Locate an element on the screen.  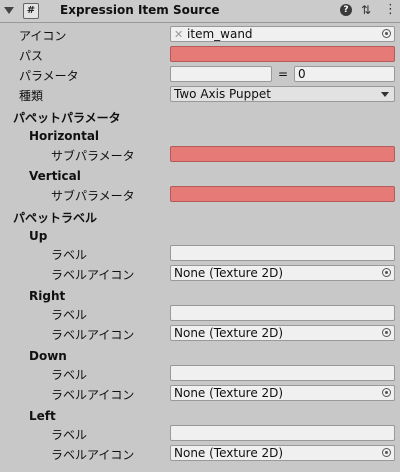
right-heading-row: Right is located at coordinates (200, 296).